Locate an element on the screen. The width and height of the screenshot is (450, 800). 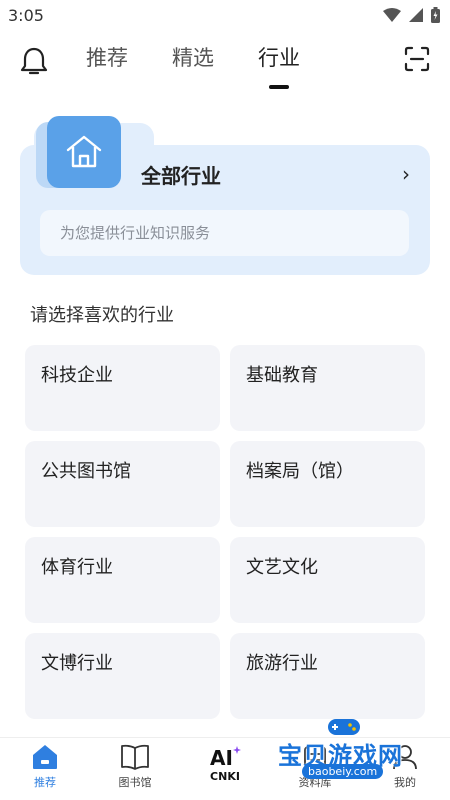
bottom-nav-database: 资料库 is located at coordinates (315, 769).